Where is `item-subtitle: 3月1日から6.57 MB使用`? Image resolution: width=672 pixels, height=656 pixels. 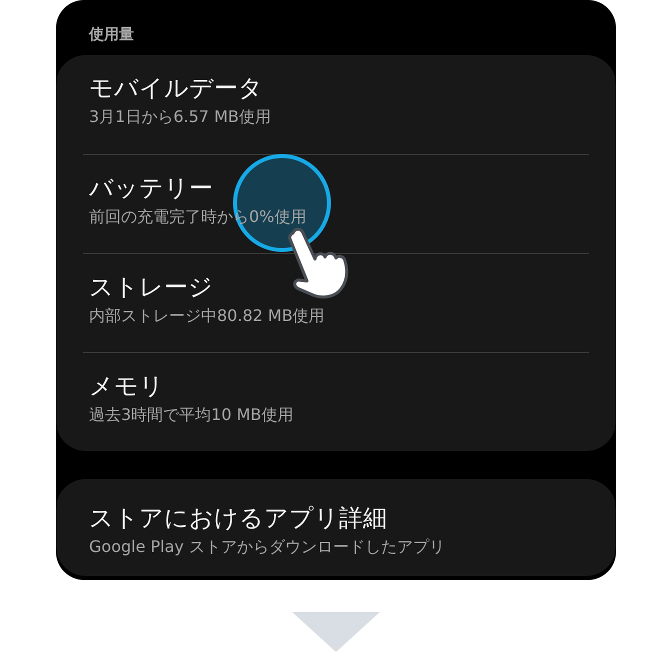
item-subtitle: 3月1日から6.57 MB使用 is located at coordinates (180, 117).